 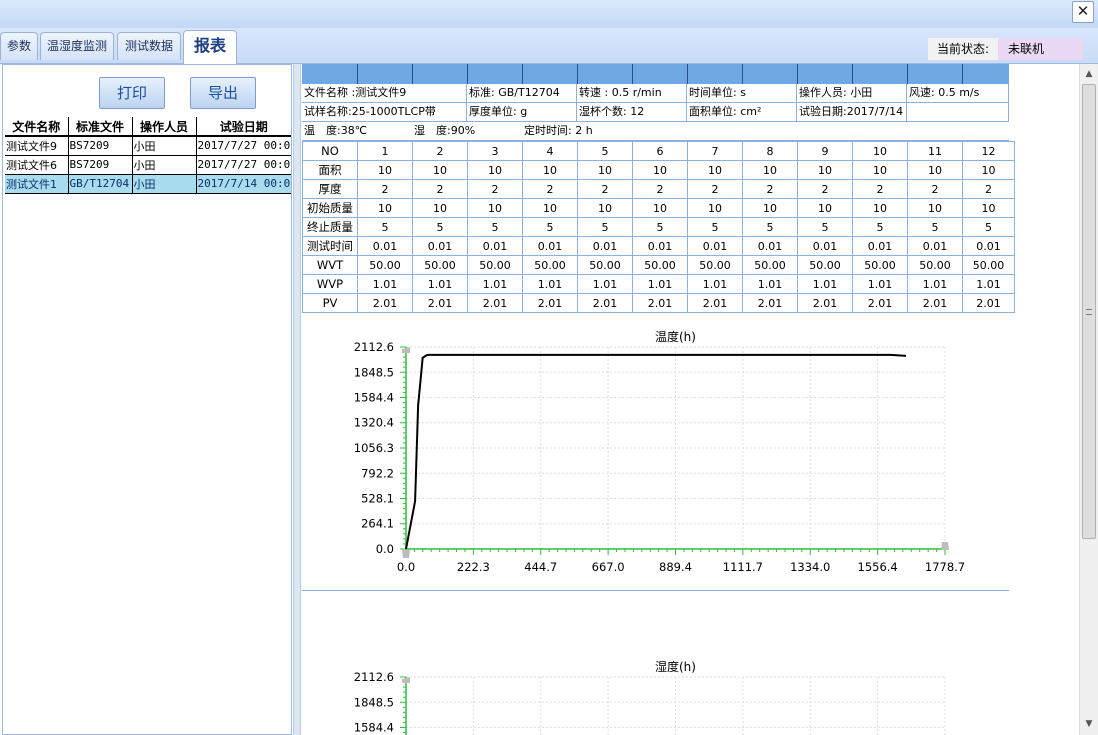 What do you see at coordinates (100, 127) in the screenshot?
I see `col-standard: 标准文件` at bounding box center [100, 127].